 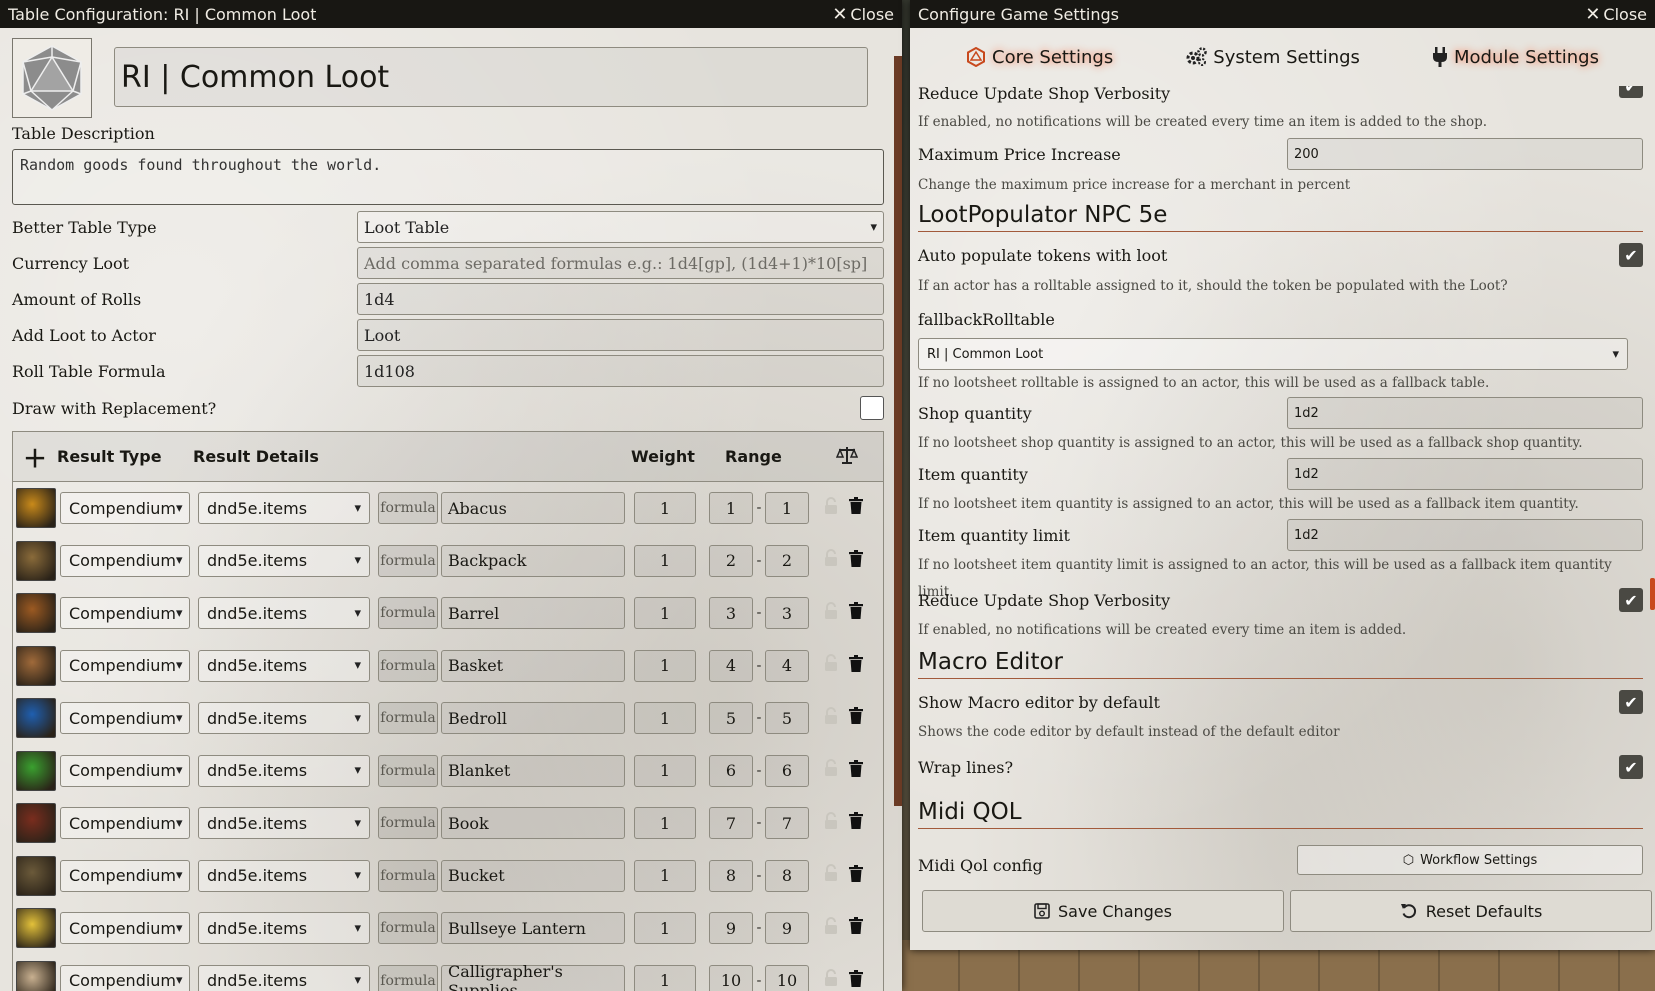 I want to click on range-low-input: 3, so click(x=731, y=613).